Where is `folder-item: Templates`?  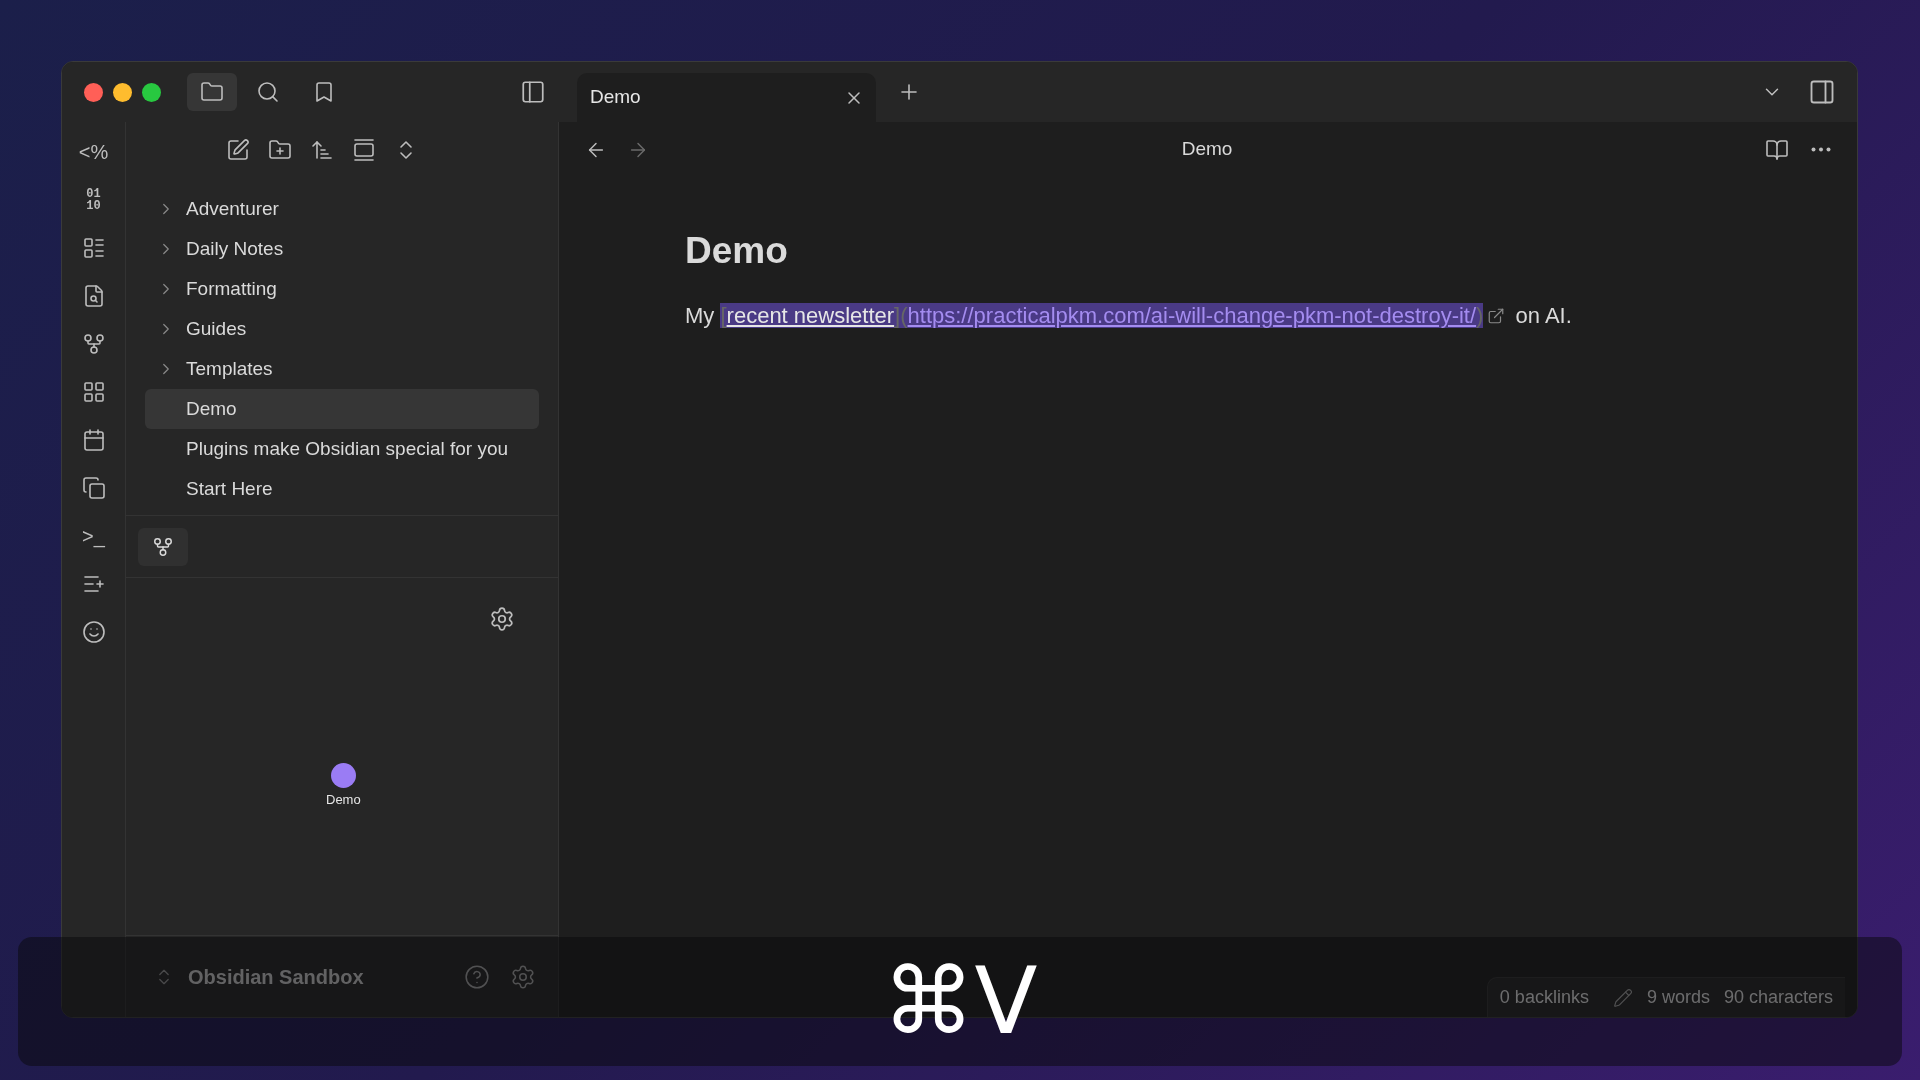 folder-item: Templates is located at coordinates (342, 369).